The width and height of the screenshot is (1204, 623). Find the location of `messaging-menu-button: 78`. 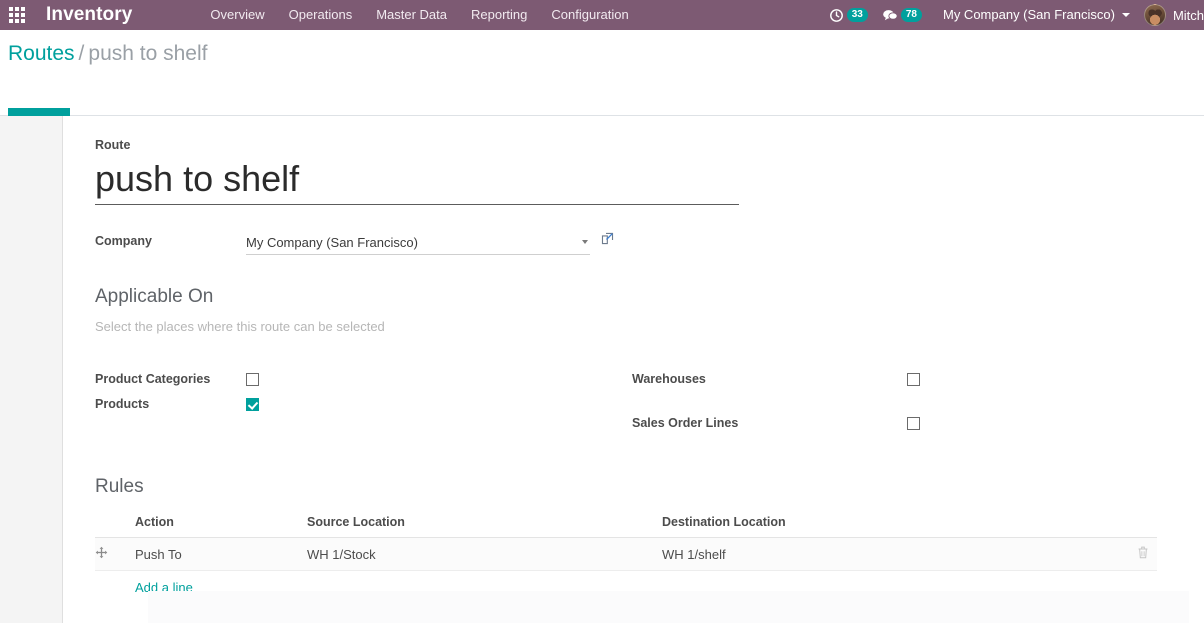

messaging-menu-button: 78 is located at coordinates (902, 15).